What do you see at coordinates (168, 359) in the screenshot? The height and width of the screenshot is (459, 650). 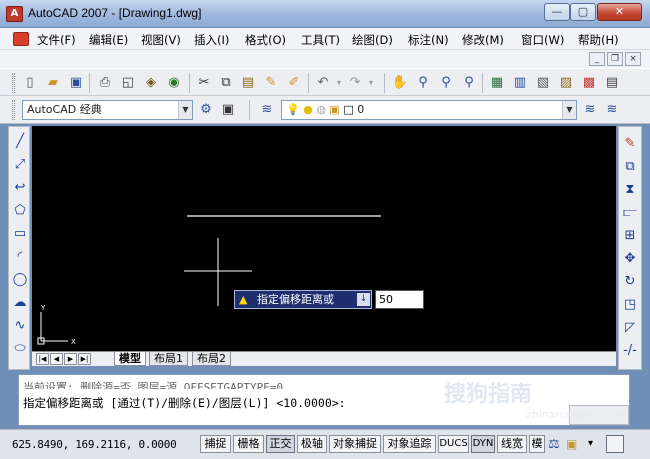 I see `tab-layout1: 布局1` at bounding box center [168, 359].